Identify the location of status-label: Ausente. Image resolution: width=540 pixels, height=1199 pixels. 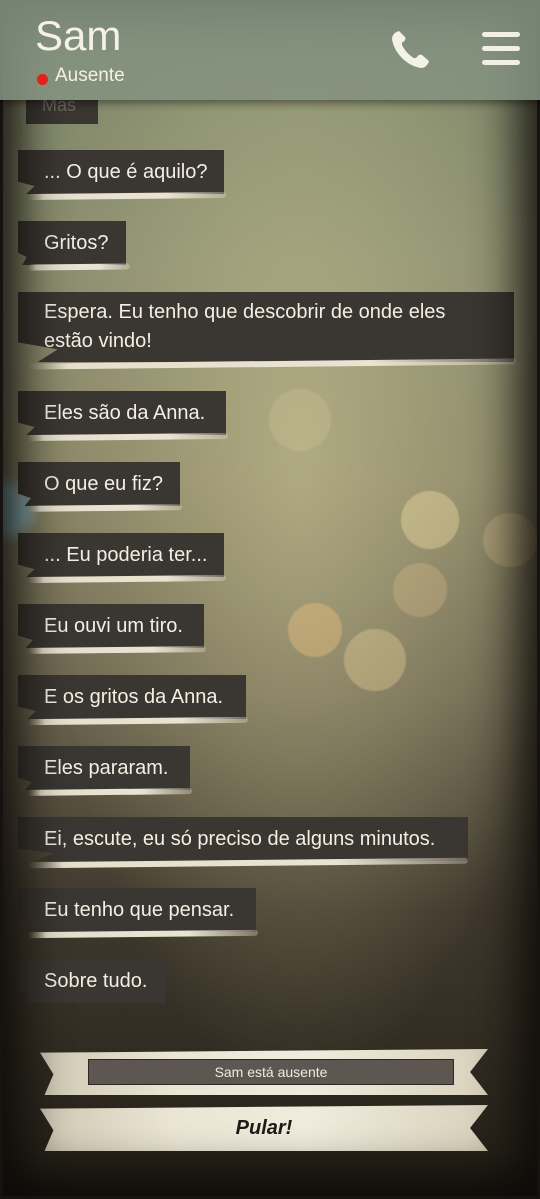
(90, 75).